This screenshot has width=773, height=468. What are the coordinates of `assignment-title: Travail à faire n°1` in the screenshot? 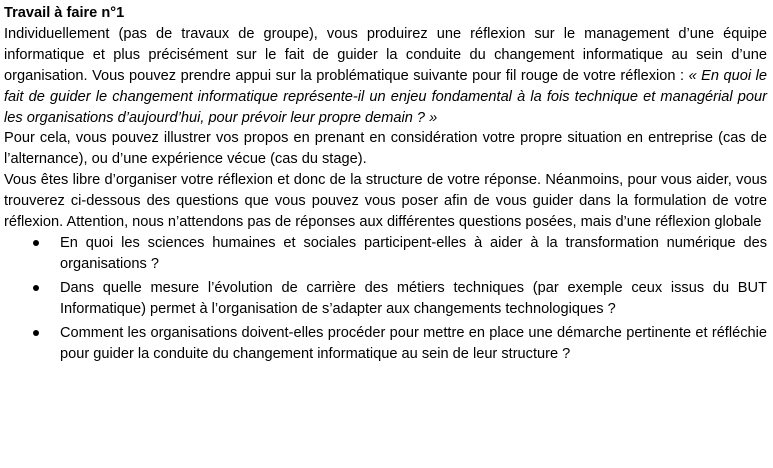 It's located at (64, 13).